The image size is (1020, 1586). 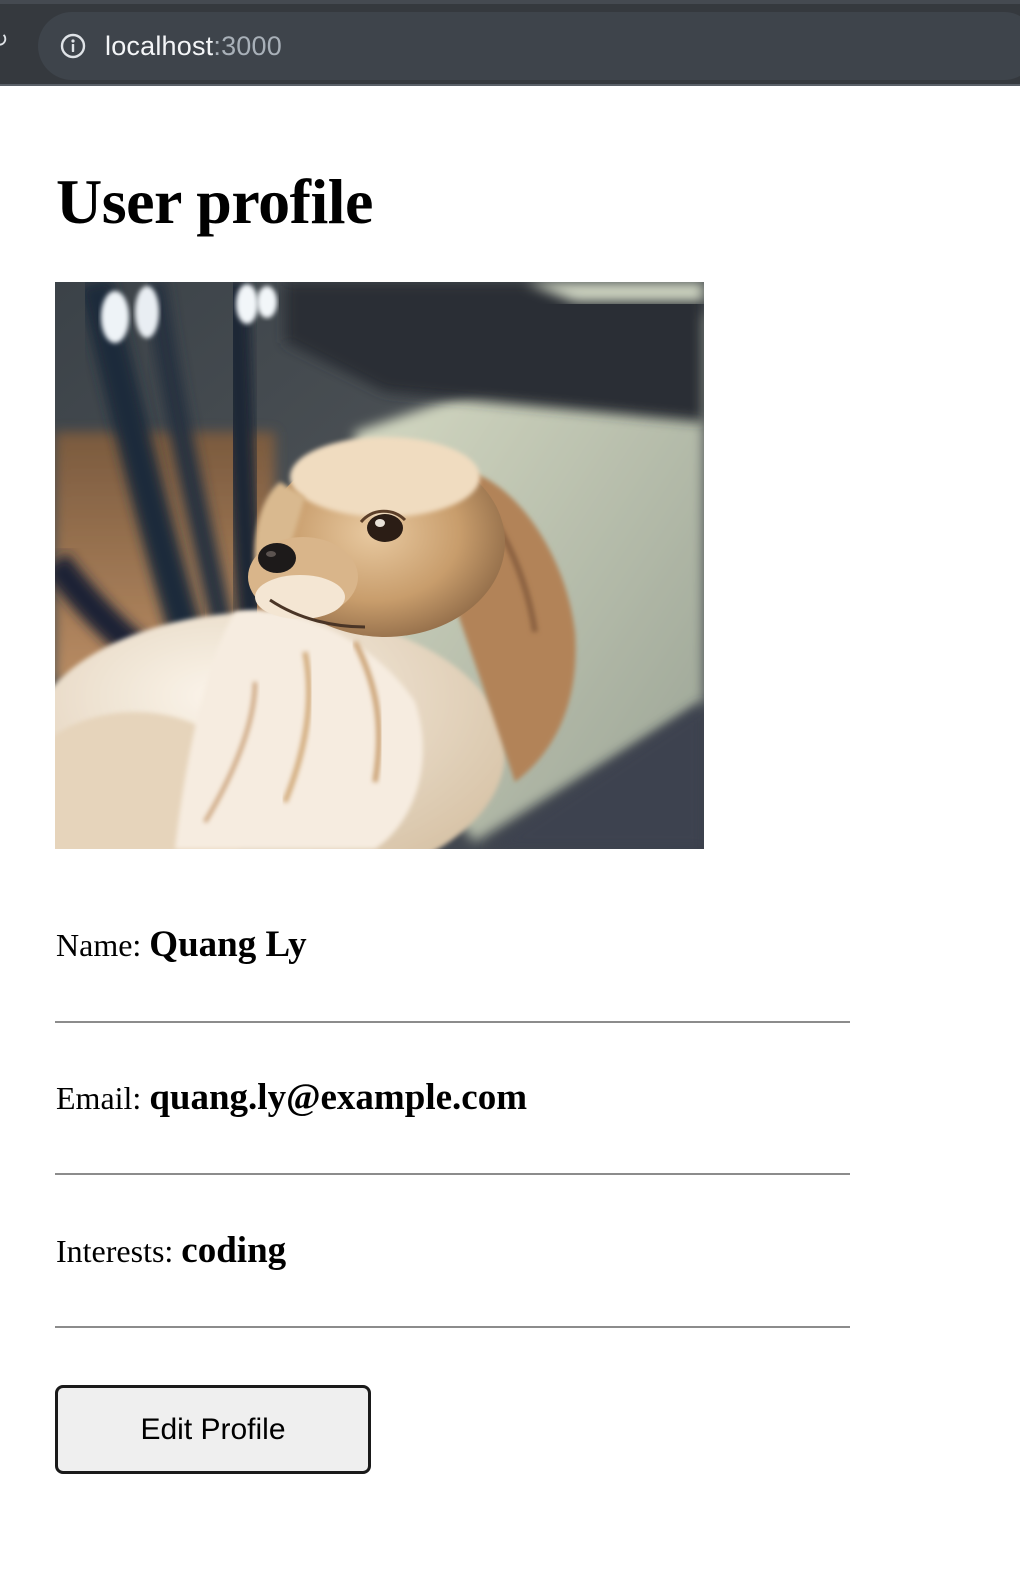 I want to click on interests-field: Interests: coding, so click(x=171, y=1251).